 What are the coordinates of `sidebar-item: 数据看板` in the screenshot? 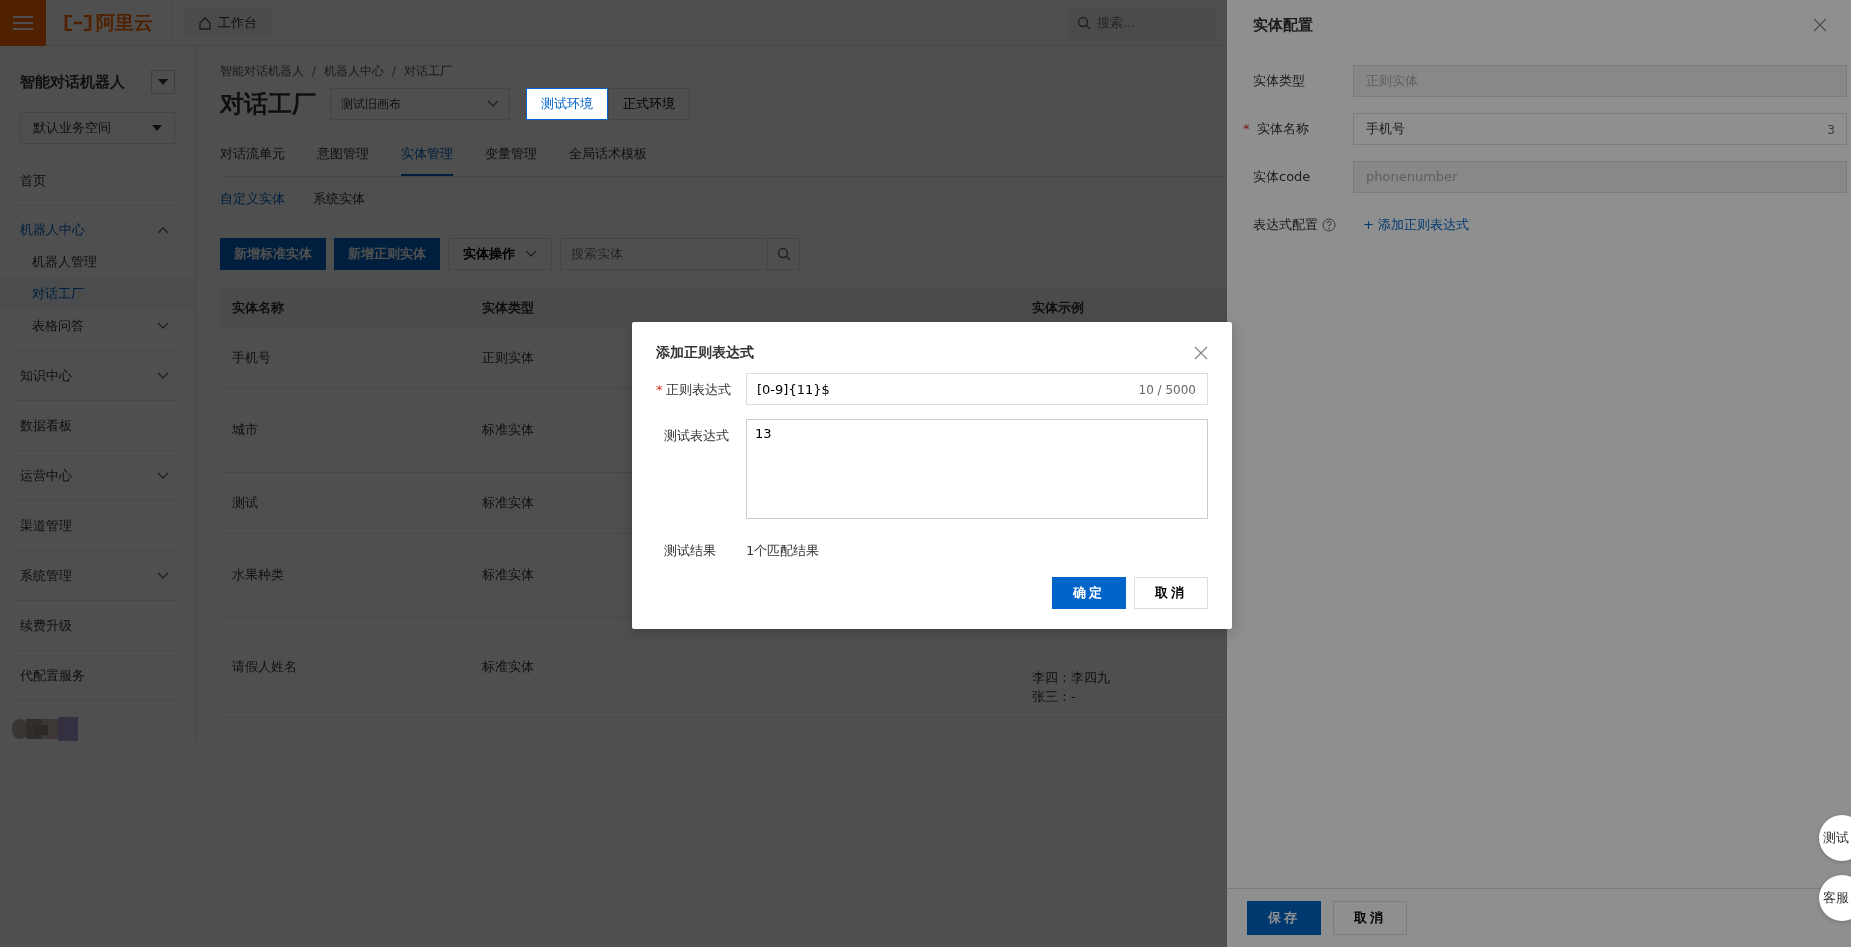 It's located at (94, 425).